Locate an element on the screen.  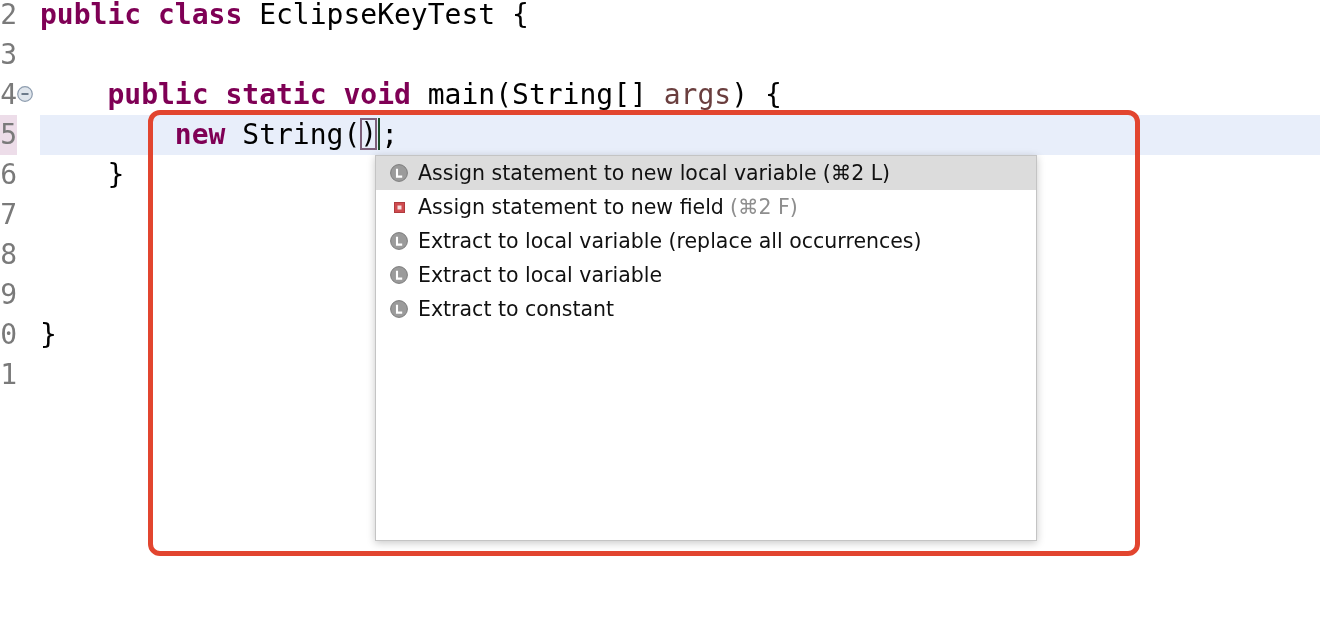
collapse-icon is located at coordinates (25, 94).